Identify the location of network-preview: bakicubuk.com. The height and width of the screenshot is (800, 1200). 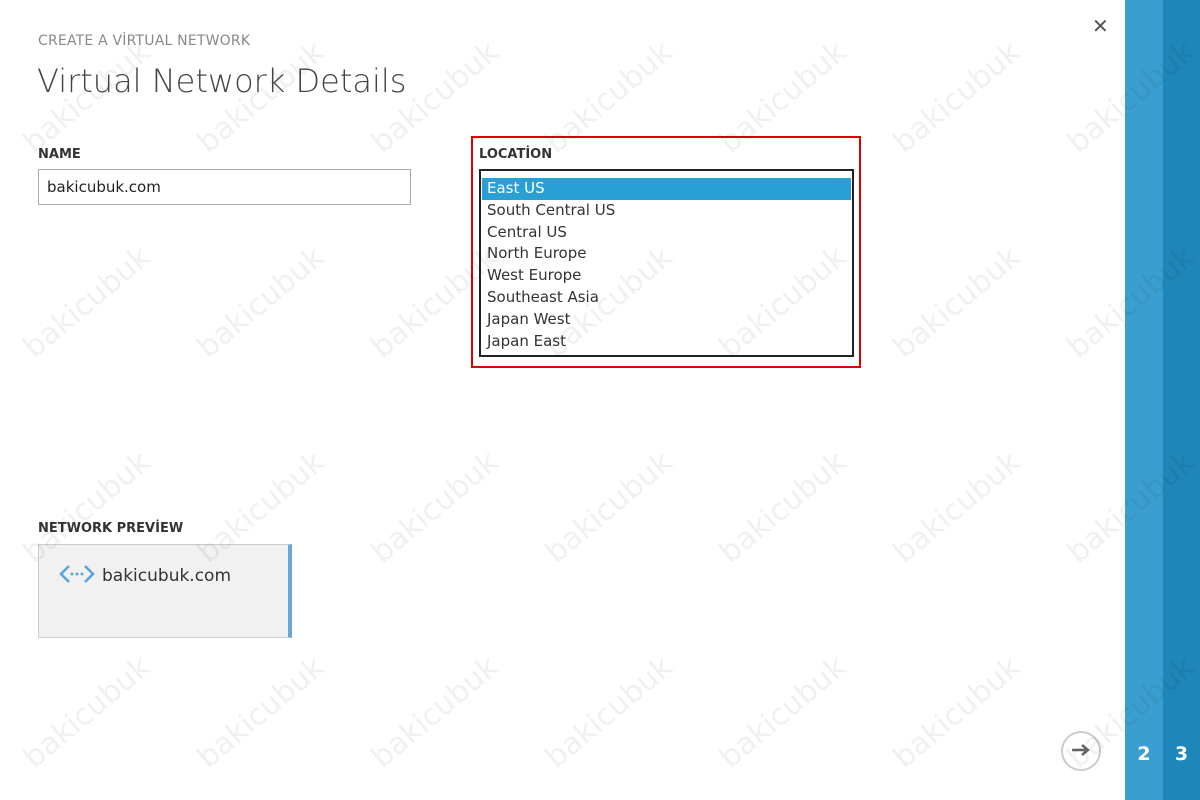
(165, 591).